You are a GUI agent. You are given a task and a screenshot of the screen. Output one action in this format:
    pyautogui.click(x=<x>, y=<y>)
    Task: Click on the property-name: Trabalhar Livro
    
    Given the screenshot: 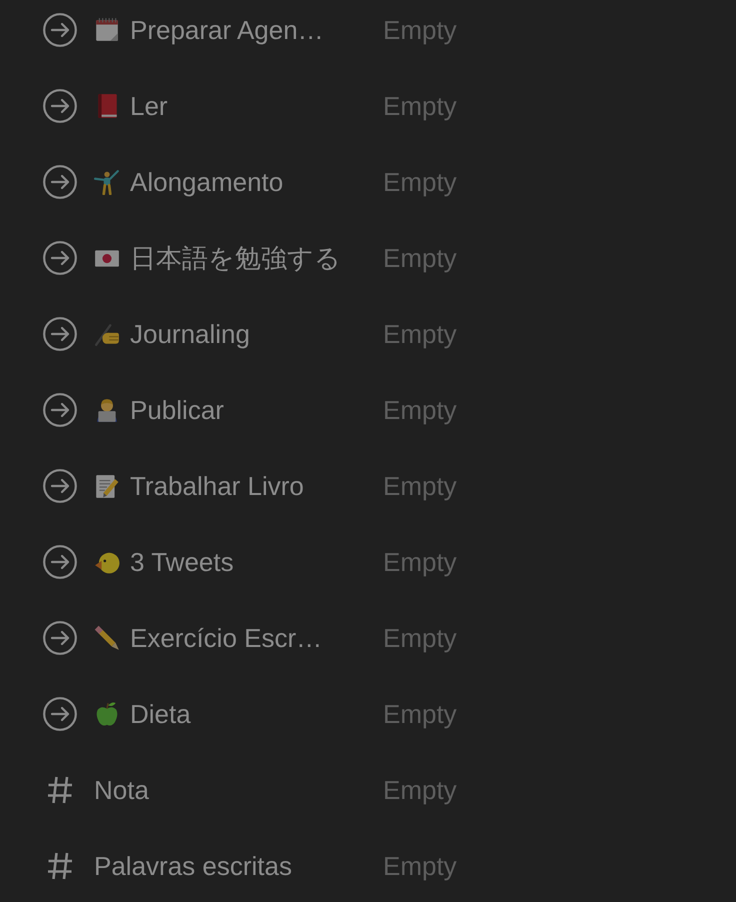 What is the action you would take?
    pyautogui.click(x=217, y=486)
    